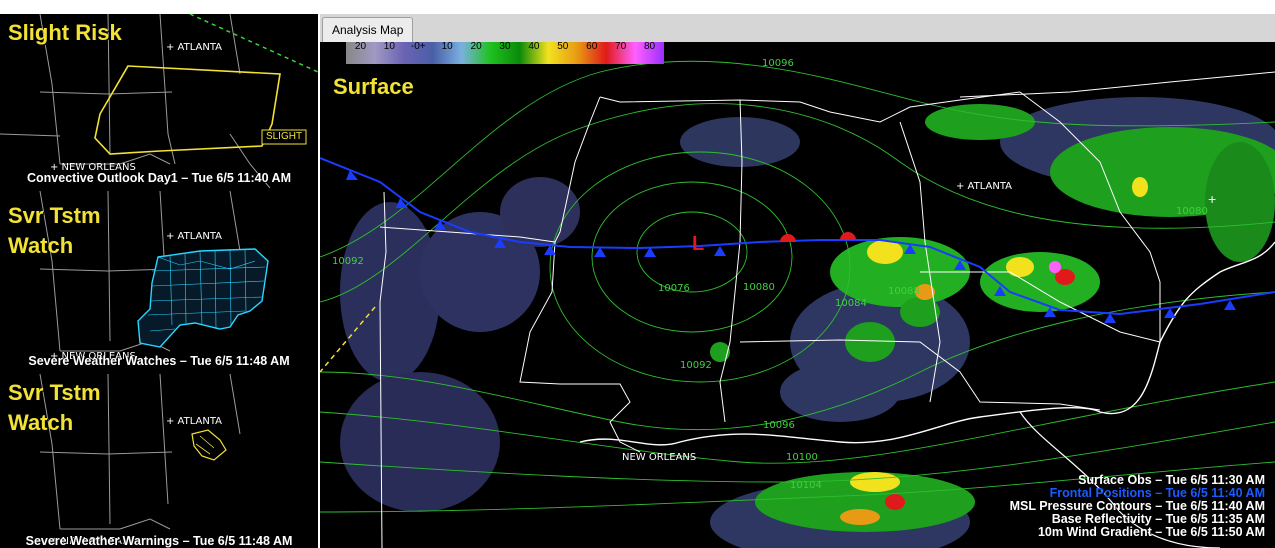  Describe the element at coordinates (65, 32) in the screenshot. I see `panel-title: Slight Risk` at that location.